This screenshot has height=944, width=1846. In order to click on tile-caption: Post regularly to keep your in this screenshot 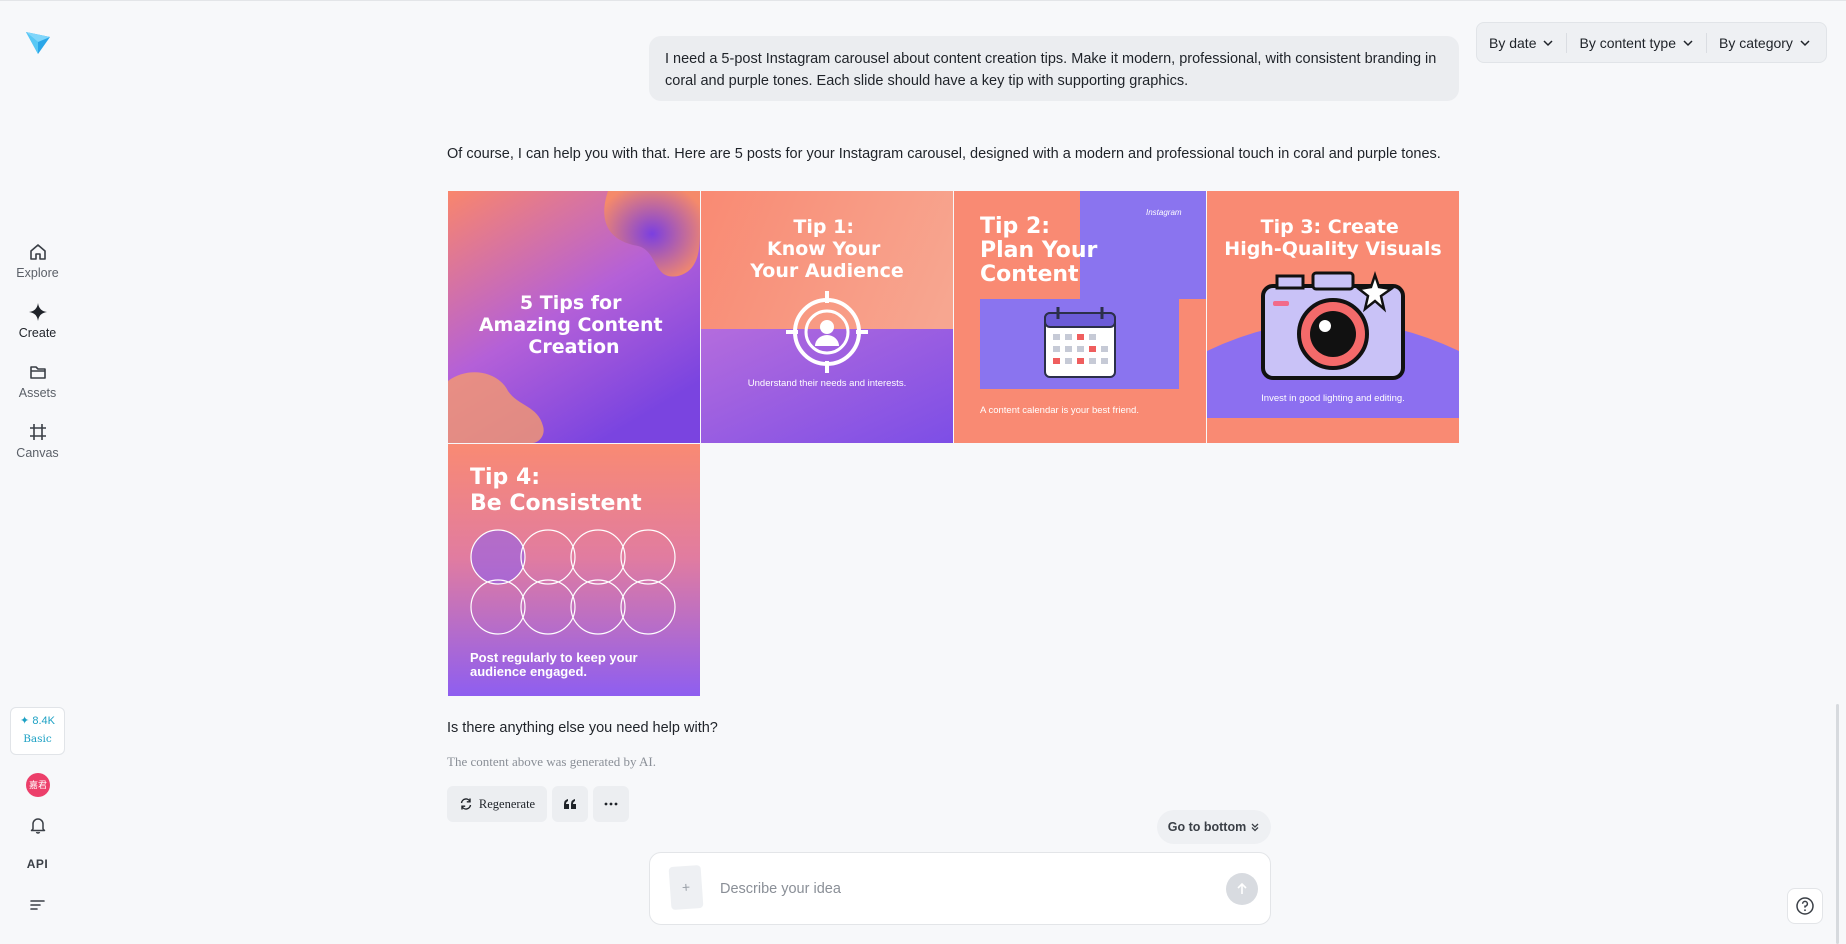, I will do `click(554, 657)`.